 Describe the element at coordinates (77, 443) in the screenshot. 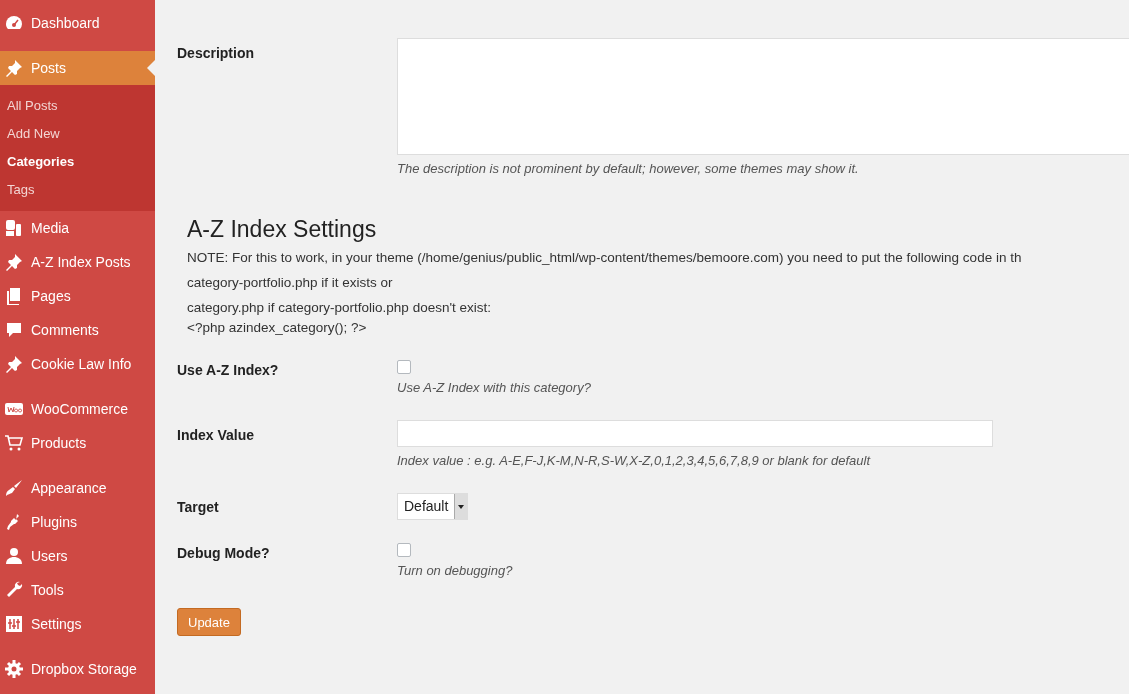

I see `menu-item: Products` at that location.